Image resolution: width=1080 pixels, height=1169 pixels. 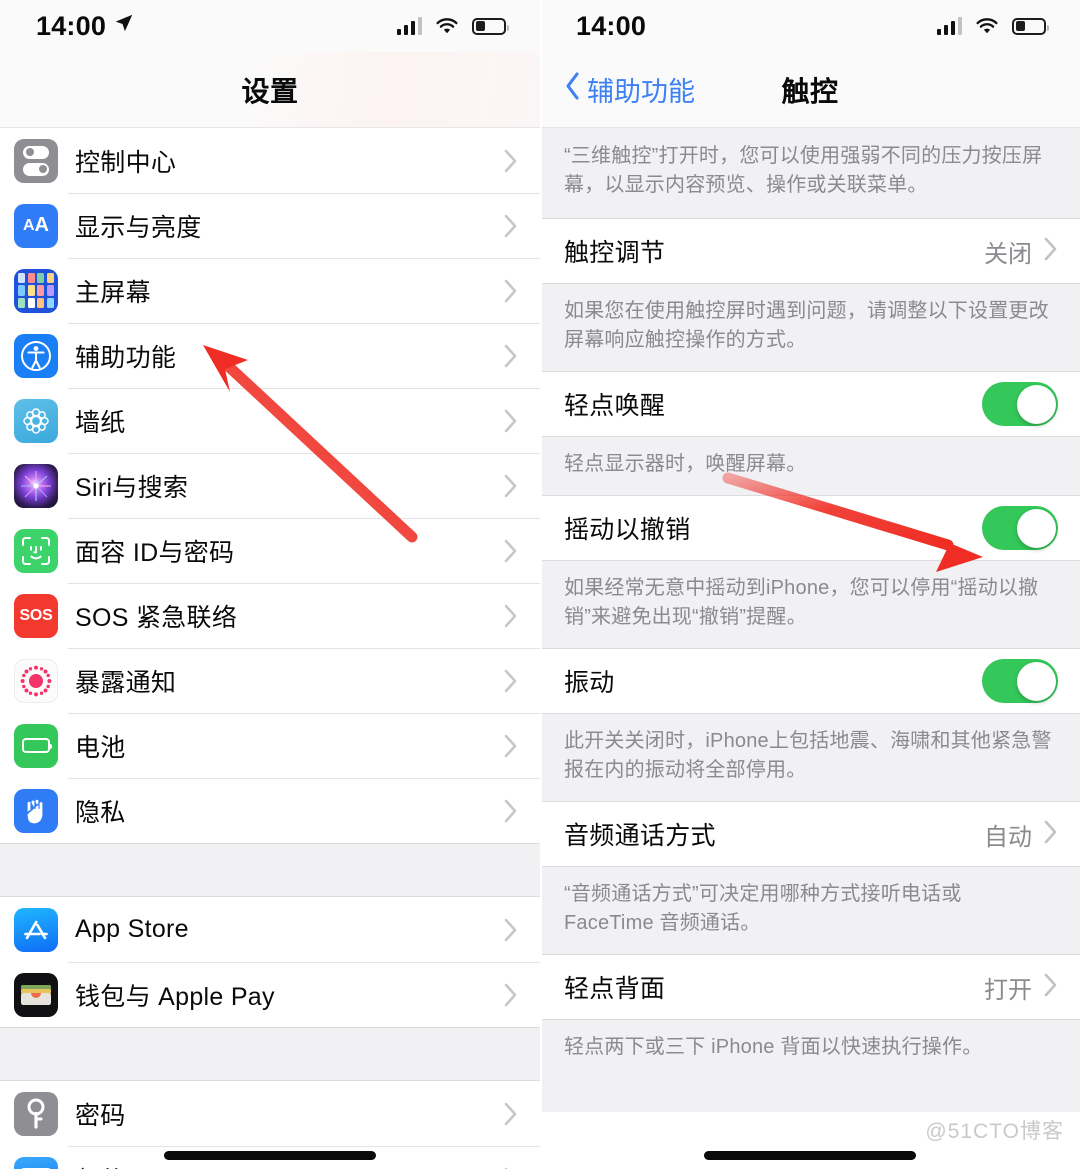 I want to click on cell-label: 振动, so click(x=589, y=683).